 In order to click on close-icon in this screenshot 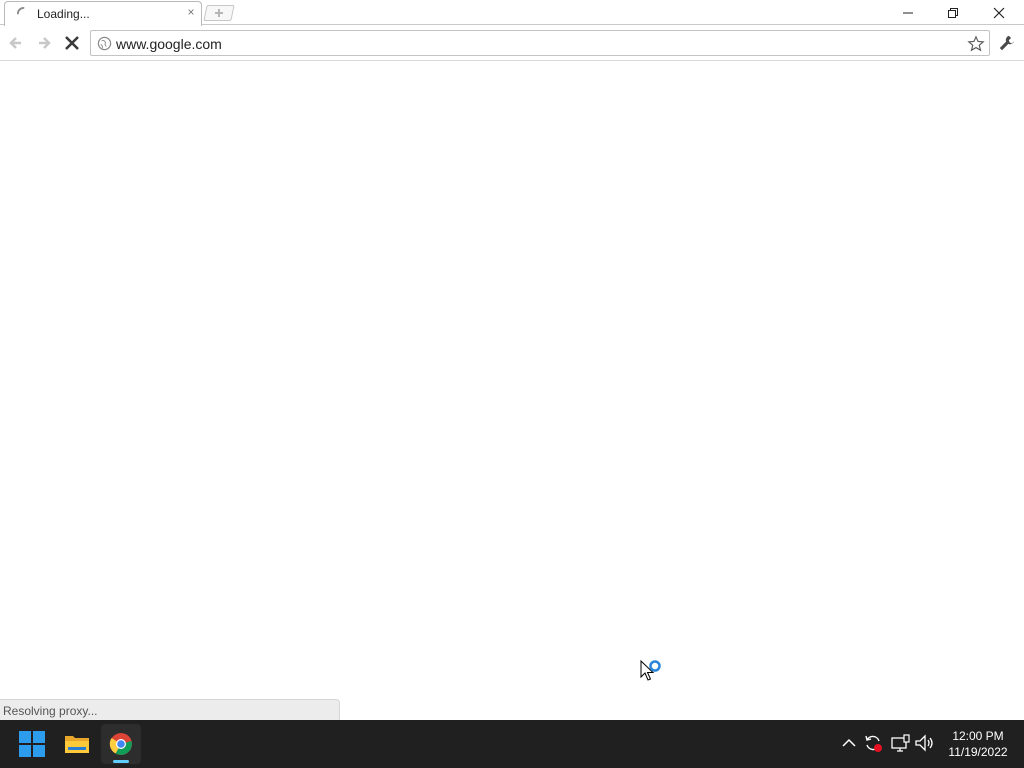, I will do `click(999, 13)`.